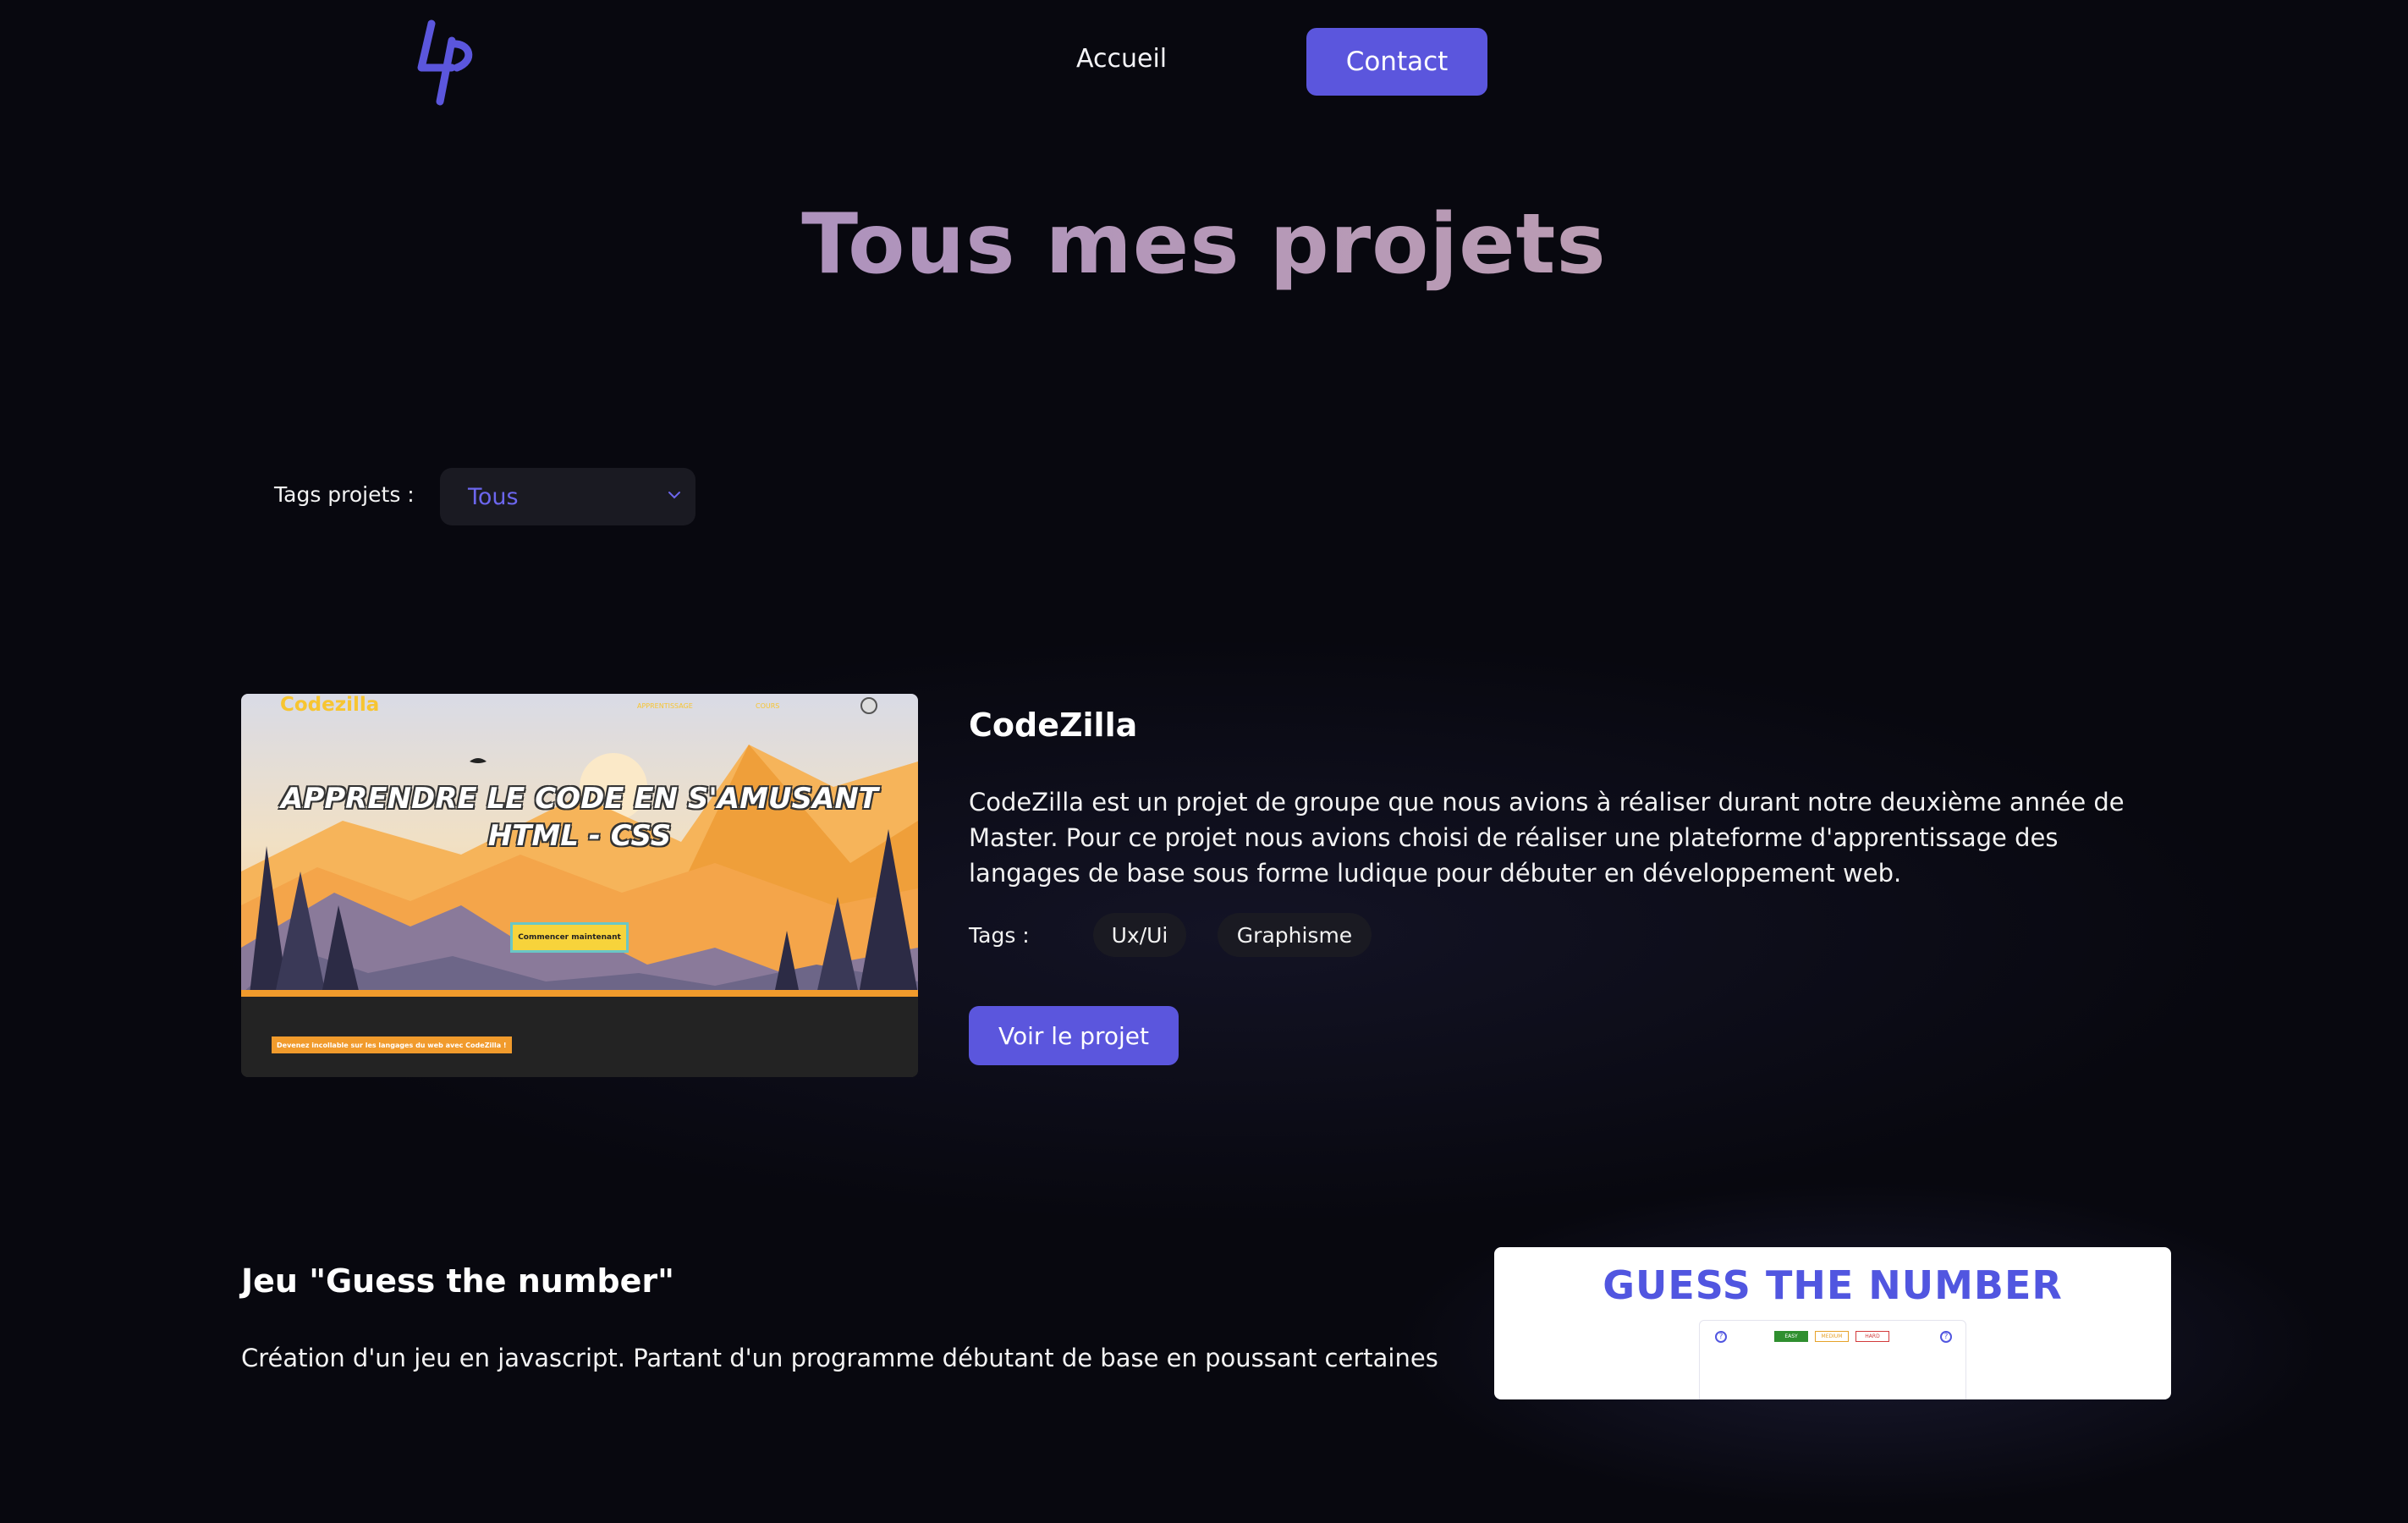  I want to click on logo-link, so click(447, 63).